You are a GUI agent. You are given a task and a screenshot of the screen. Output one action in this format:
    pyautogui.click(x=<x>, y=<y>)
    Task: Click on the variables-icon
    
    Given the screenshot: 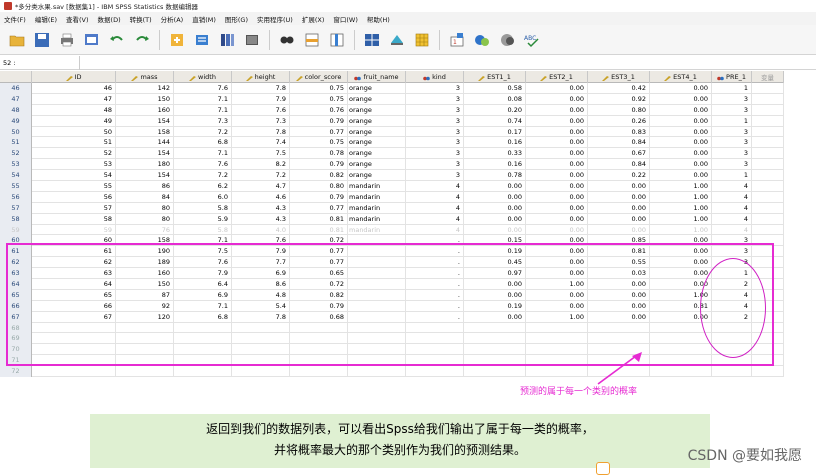 What is the action you would take?
    pyautogui.click(x=227, y=40)
    